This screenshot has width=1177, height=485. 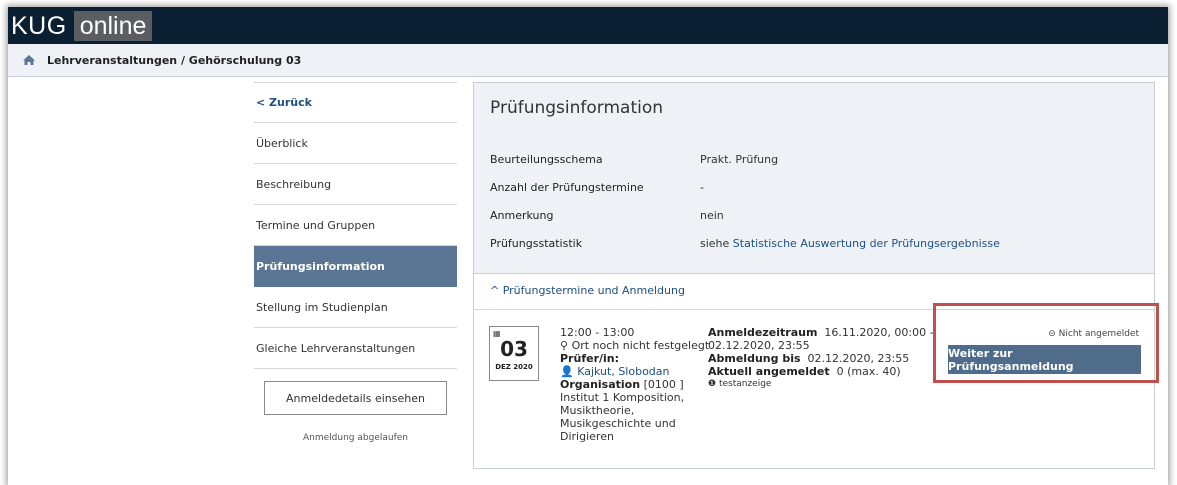 What do you see at coordinates (546, 159) in the screenshot?
I see `row-label-schema: Beurteilungsschema` at bounding box center [546, 159].